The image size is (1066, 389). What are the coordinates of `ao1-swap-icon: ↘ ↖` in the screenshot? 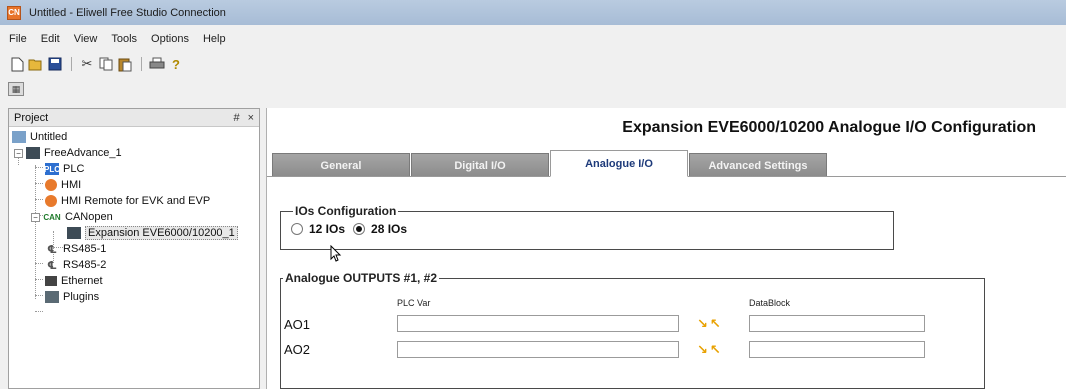 It's located at (711, 324).